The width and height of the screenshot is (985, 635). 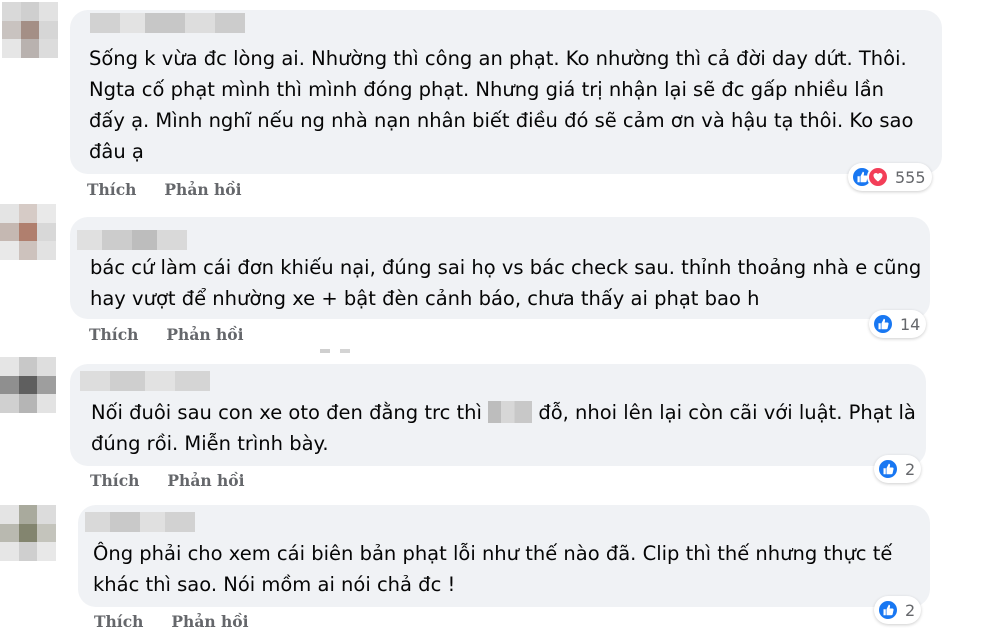 What do you see at coordinates (890, 177) in the screenshot?
I see `reaction-summary: 555` at bounding box center [890, 177].